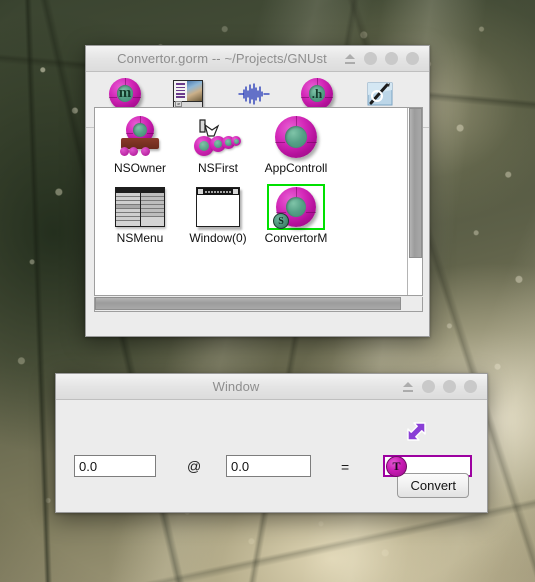  I want to click on h-scrollbar, so click(258, 304).